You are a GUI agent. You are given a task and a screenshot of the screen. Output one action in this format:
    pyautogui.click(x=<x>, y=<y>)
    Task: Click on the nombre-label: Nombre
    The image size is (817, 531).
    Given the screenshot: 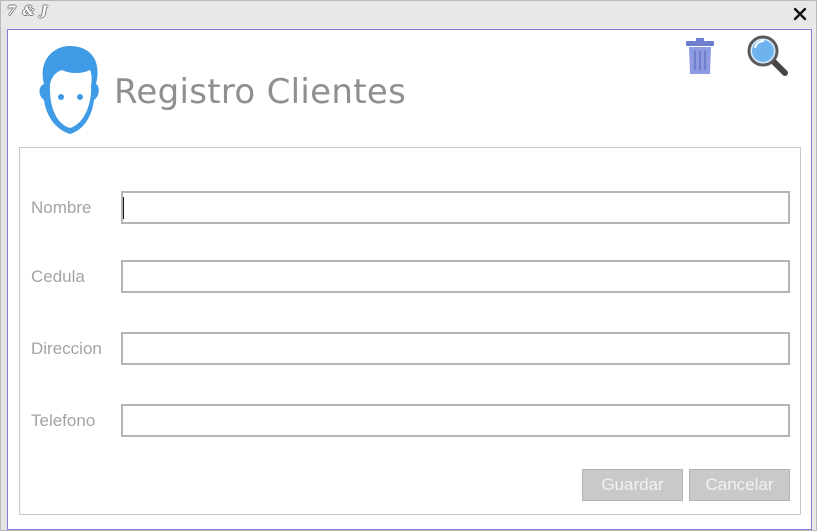 What is the action you would take?
    pyautogui.click(x=61, y=207)
    